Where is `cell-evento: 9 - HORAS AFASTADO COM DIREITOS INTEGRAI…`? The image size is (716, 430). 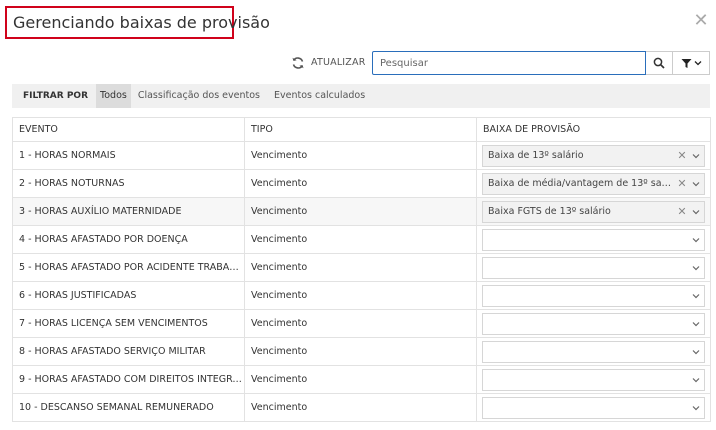 cell-evento: 9 - HORAS AFASTADO COM DIREITOS INTEGRAI… is located at coordinates (128, 379).